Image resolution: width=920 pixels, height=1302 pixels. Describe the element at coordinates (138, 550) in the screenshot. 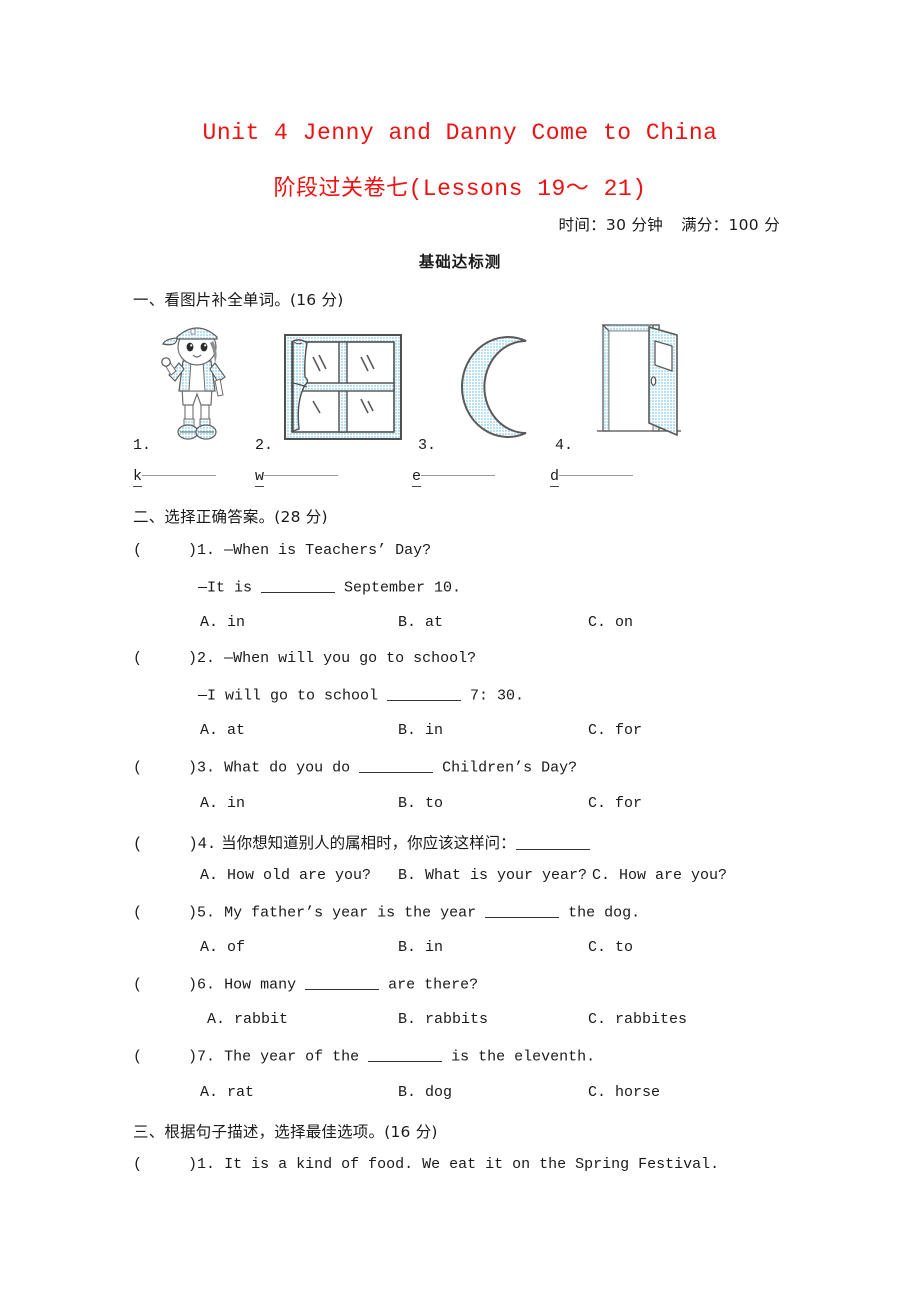

I see `question-2-1-paren-open: (` at that location.